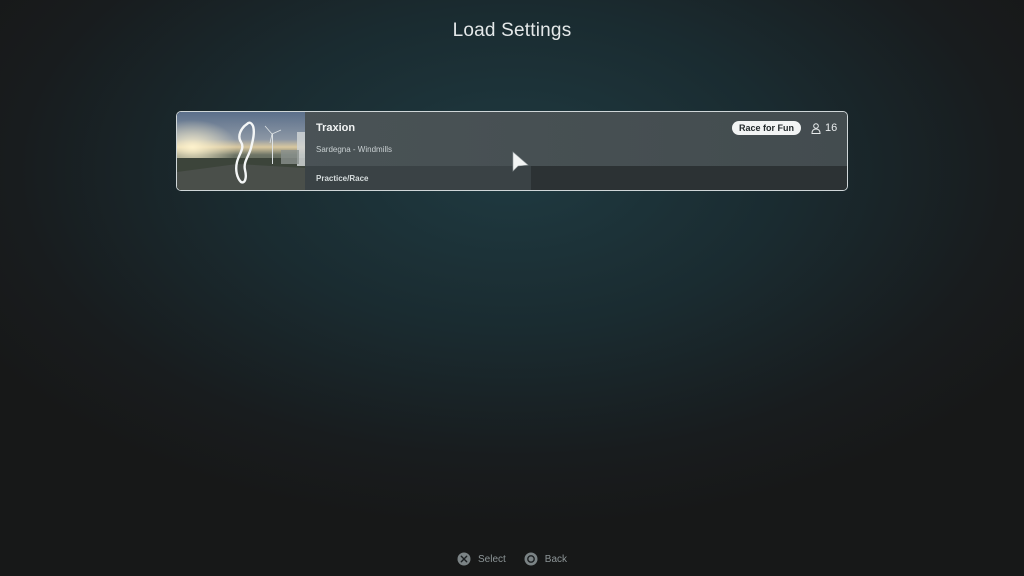 The width and height of the screenshot is (1024, 576). What do you see at coordinates (816, 128) in the screenshot?
I see `person-icon` at bounding box center [816, 128].